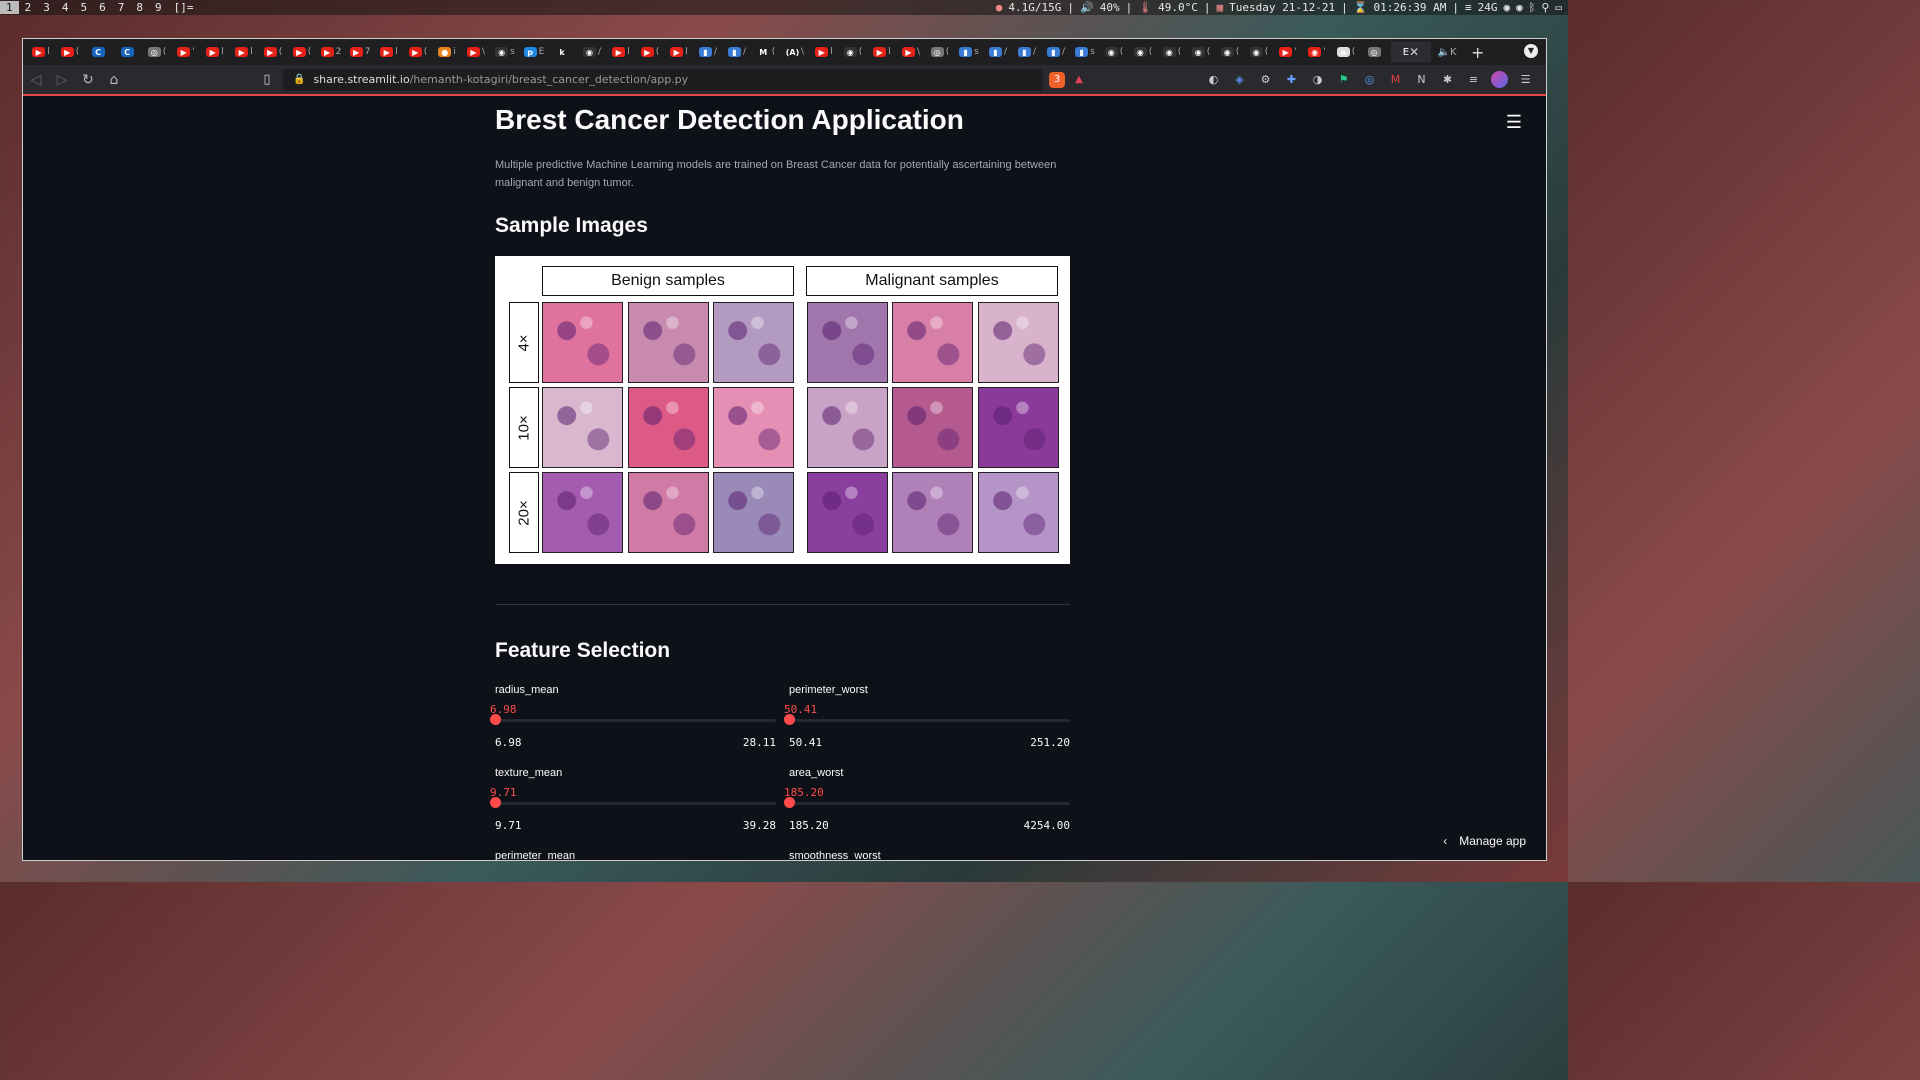 The height and width of the screenshot is (1080, 1920). What do you see at coordinates (1239, 79) in the screenshot?
I see `compass-extension-icon: ◈` at bounding box center [1239, 79].